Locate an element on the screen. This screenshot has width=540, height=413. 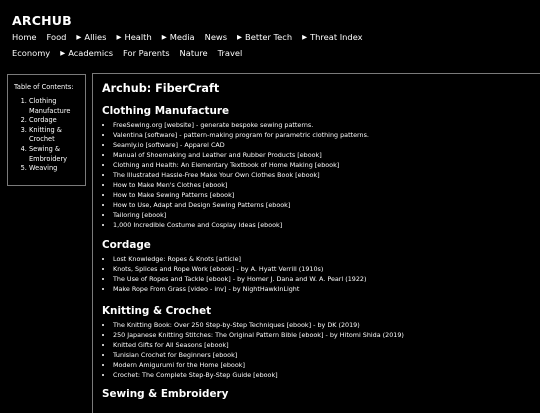
list-item: Knitted Gifts for All Seasons [ebook] is located at coordinates (326, 345).